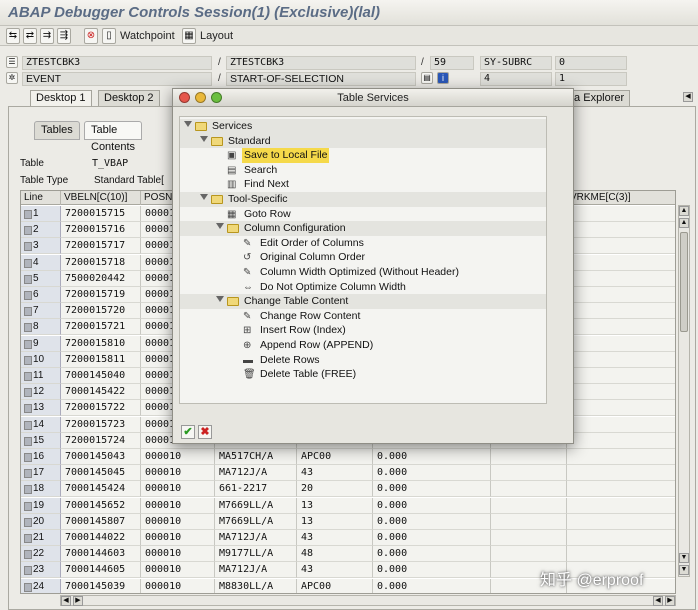  What do you see at coordinates (41, 214) in the screenshot?
I see `row-number: 1` at bounding box center [41, 214].